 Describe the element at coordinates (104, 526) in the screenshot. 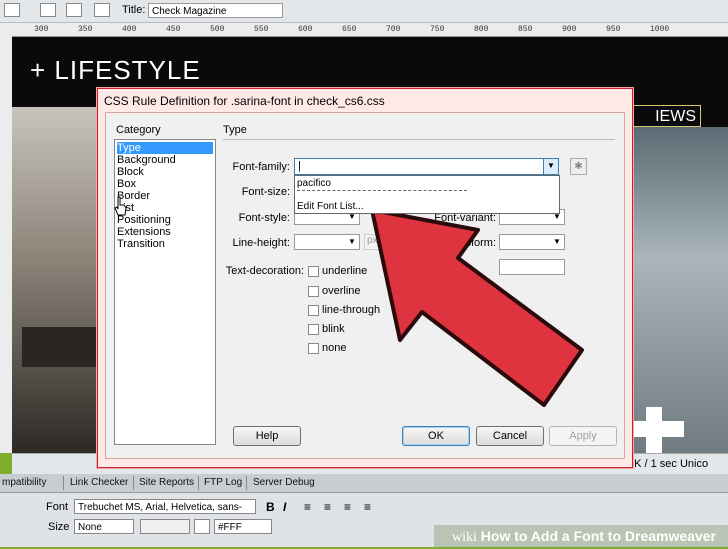

I see `size-select: None` at that location.